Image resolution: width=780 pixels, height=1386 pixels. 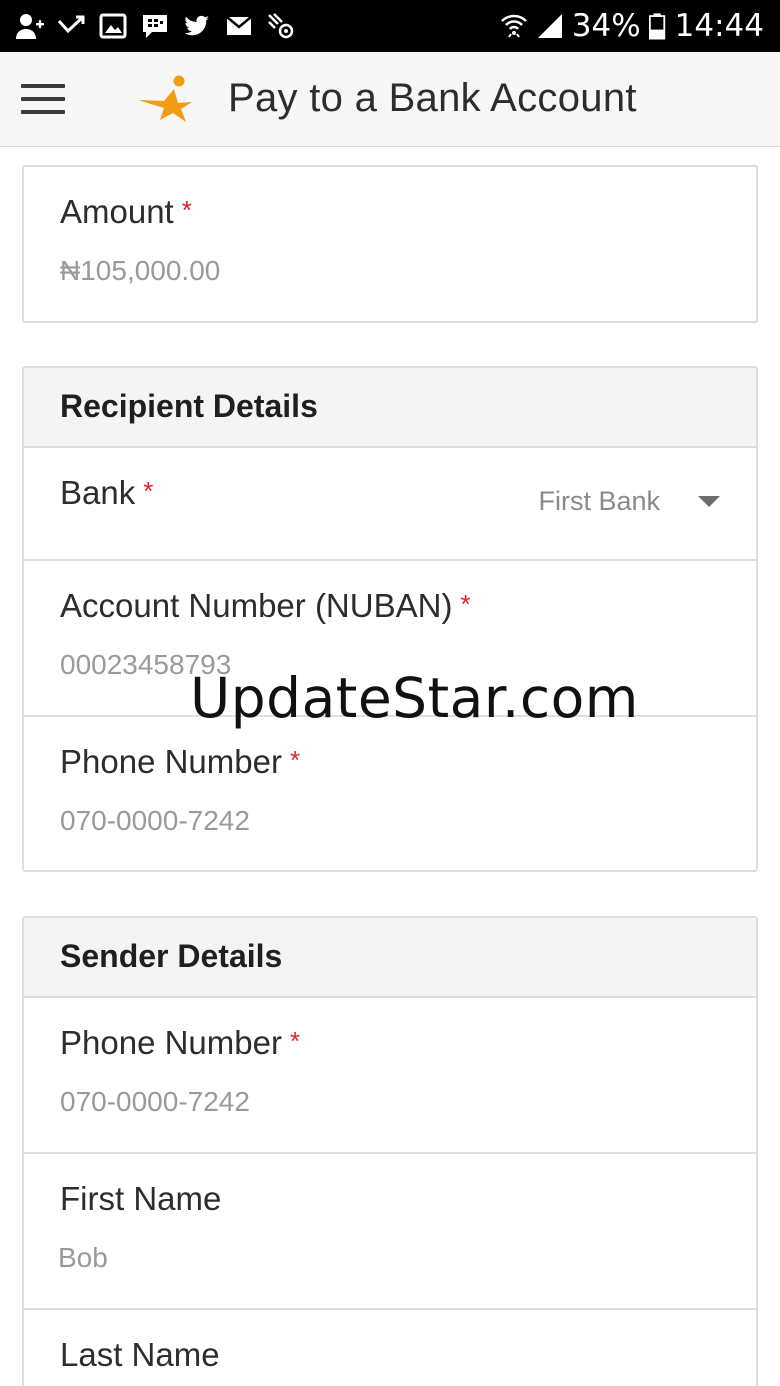 I want to click on bbm-icon, so click(x=155, y=26).